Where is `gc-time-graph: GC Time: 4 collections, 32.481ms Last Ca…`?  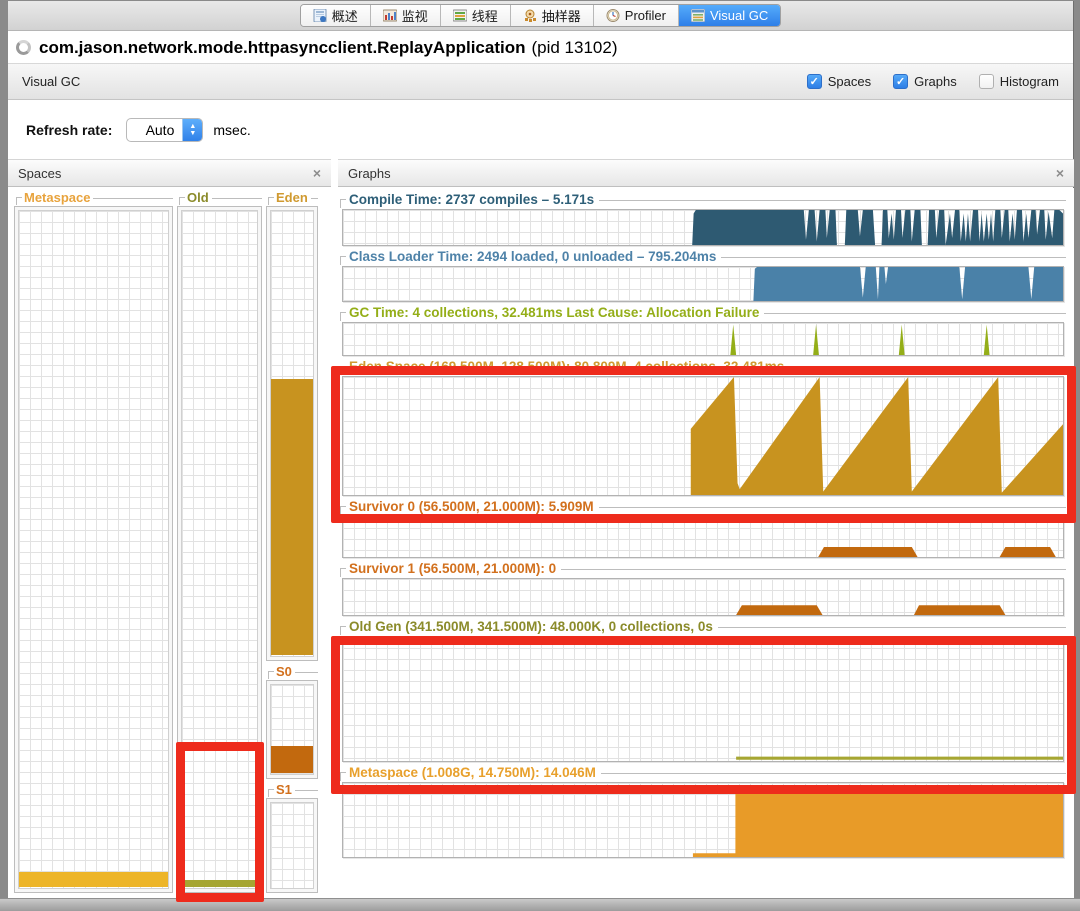 gc-time-graph: GC Time: 4 collections, 32.481ms Last Ca… is located at coordinates (703, 330).